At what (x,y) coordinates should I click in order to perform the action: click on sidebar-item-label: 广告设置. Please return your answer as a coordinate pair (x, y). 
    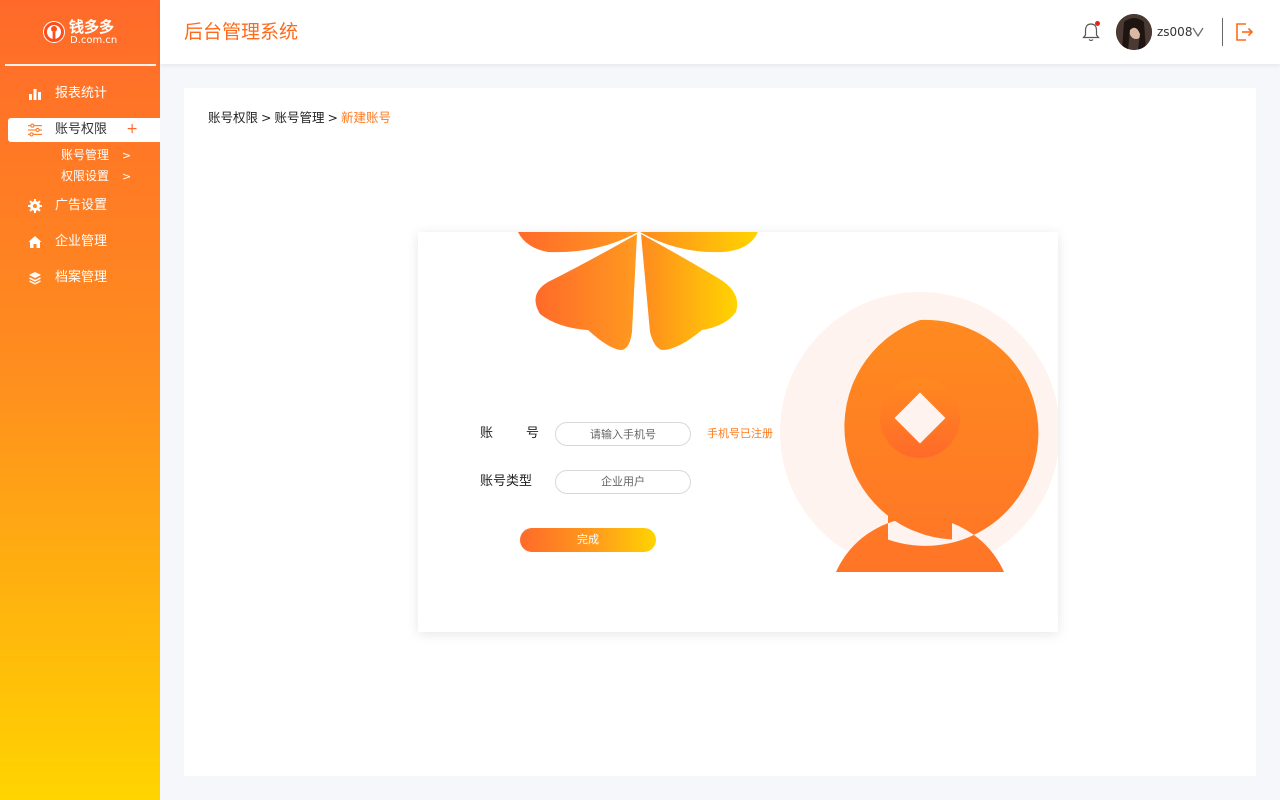
    Looking at the image, I should click on (81, 205).